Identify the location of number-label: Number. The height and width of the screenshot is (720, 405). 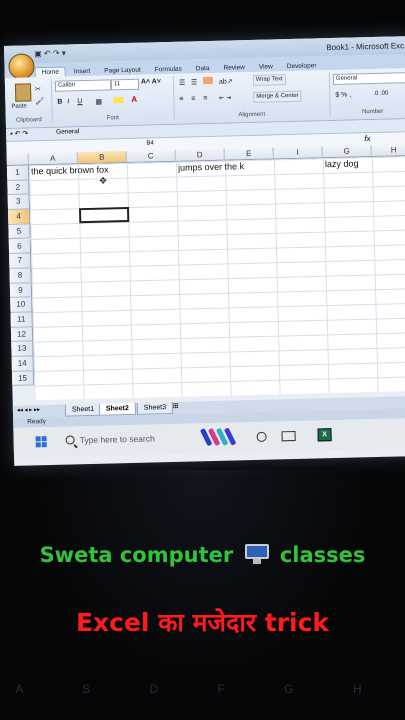
(372, 112).